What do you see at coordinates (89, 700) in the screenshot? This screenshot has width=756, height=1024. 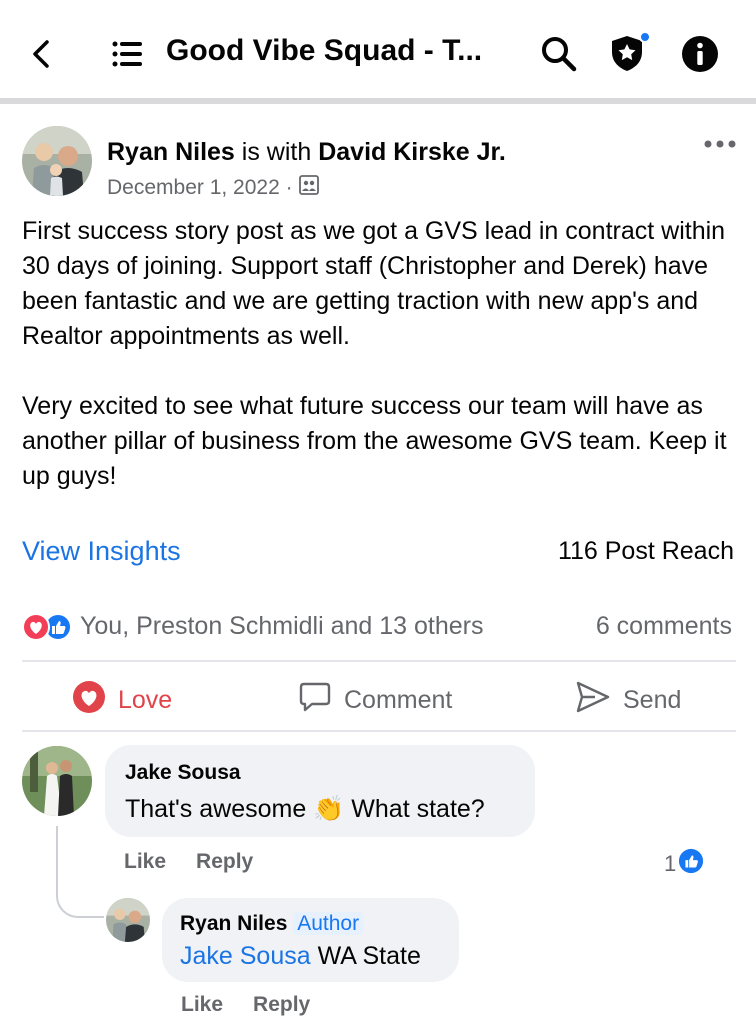 I see `love-icon` at bounding box center [89, 700].